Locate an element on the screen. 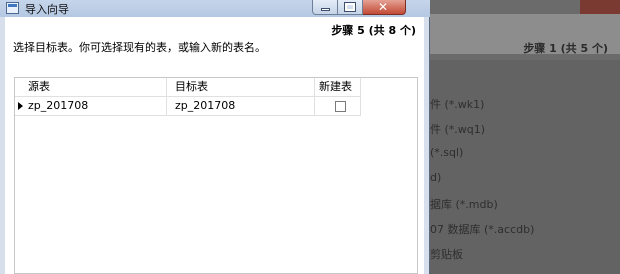 This screenshot has height=274, width=620. background-list-item: (*.sql) is located at coordinates (447, 152).